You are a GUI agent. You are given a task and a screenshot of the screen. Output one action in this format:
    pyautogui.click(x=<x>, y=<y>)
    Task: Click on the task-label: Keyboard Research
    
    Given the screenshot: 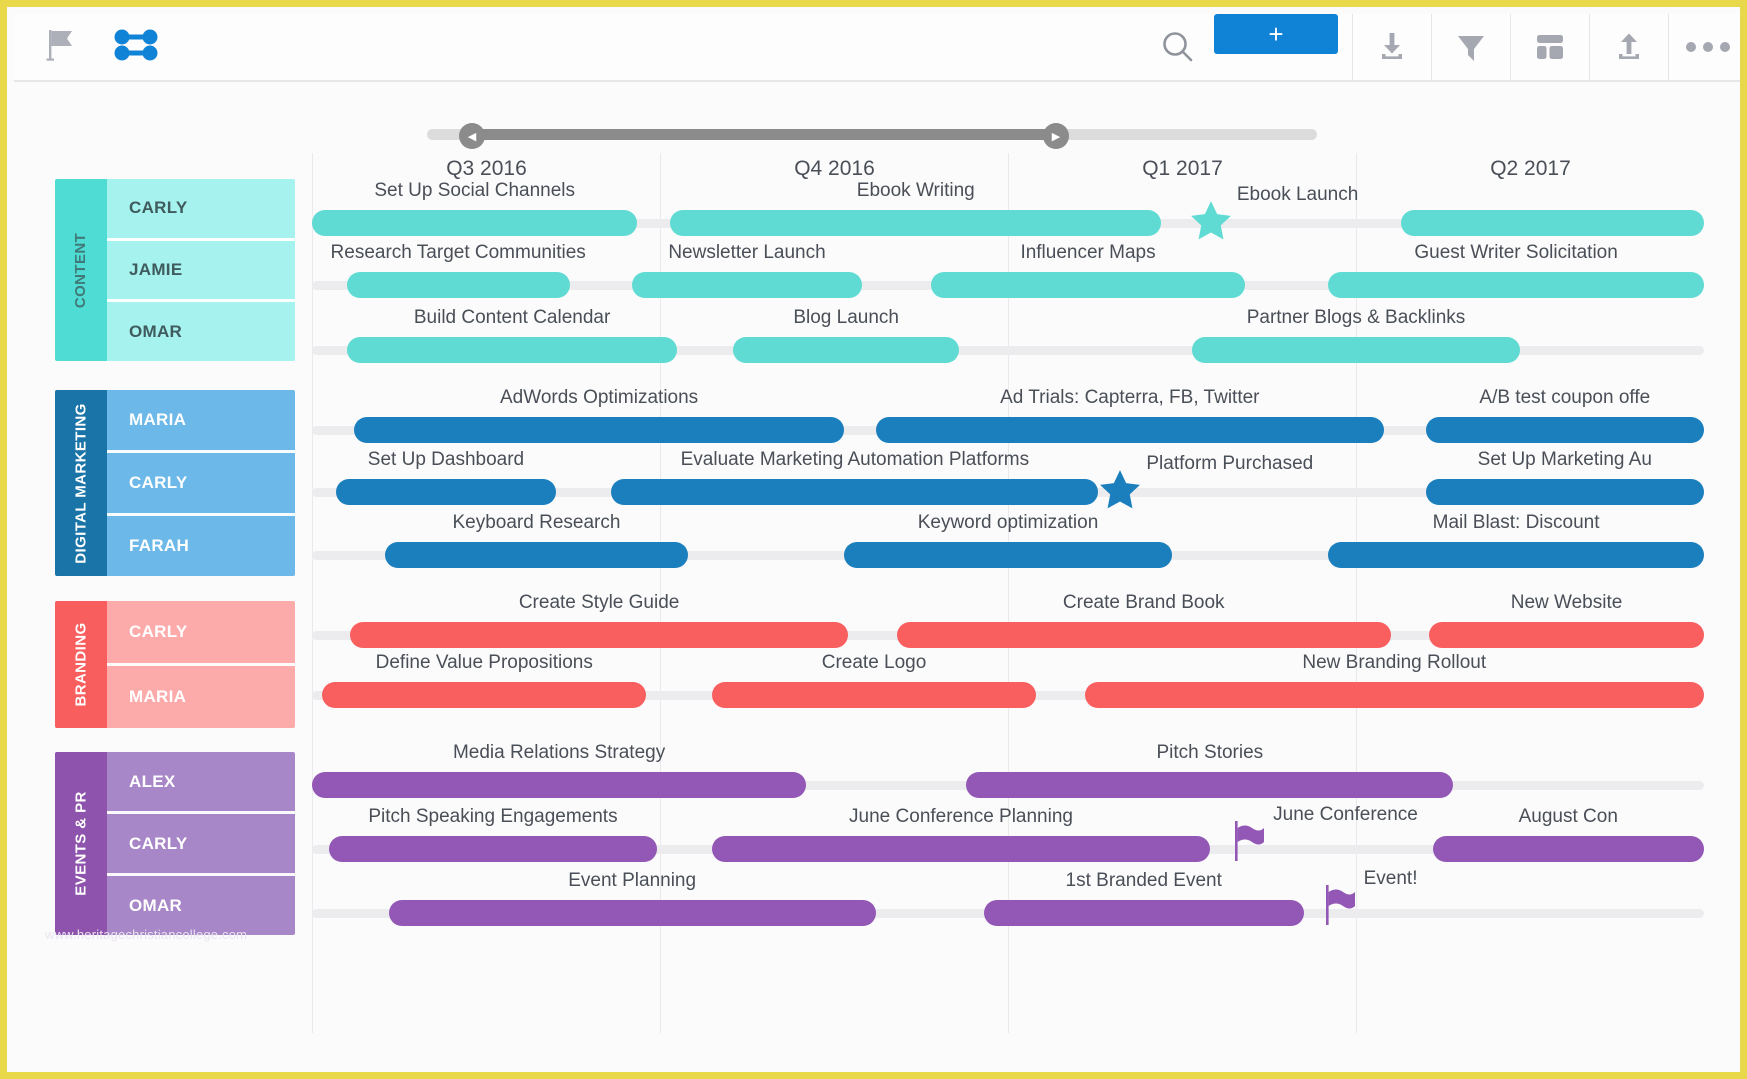 What is the action you would take?
    pyautogui.click(x=536, y=522)
    